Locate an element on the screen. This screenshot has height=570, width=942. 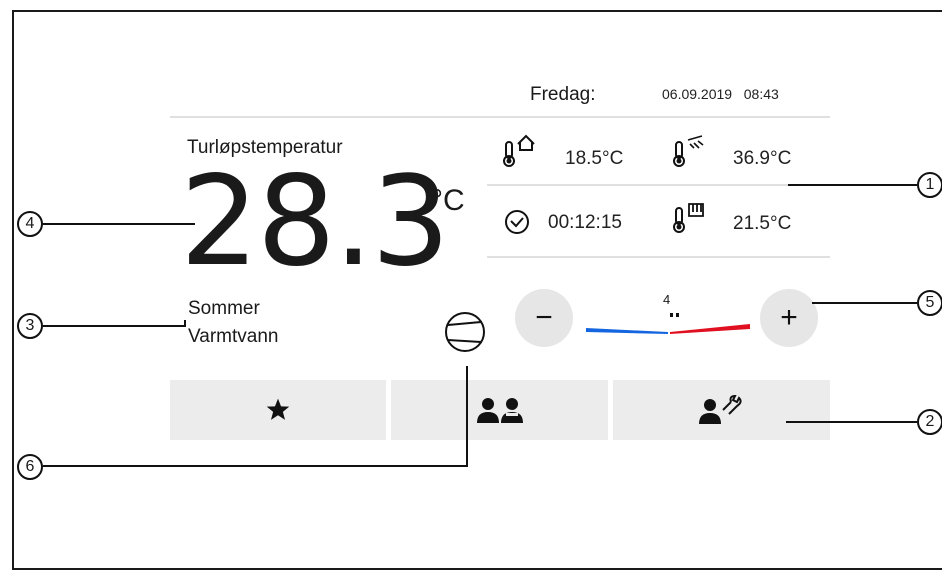
temperature-curve-bar is located at coordinates (668, 329).